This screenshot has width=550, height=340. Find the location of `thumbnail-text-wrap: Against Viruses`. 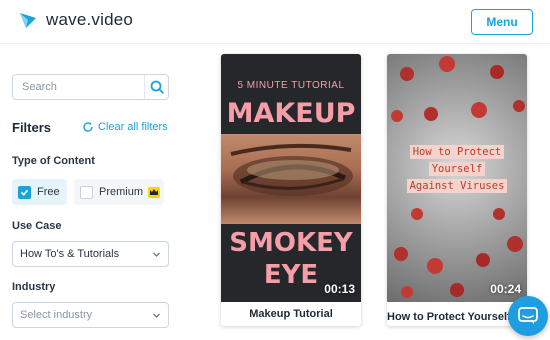

thumbnail-text-wrap: Against Viruses is located at coordinates (457, 185).